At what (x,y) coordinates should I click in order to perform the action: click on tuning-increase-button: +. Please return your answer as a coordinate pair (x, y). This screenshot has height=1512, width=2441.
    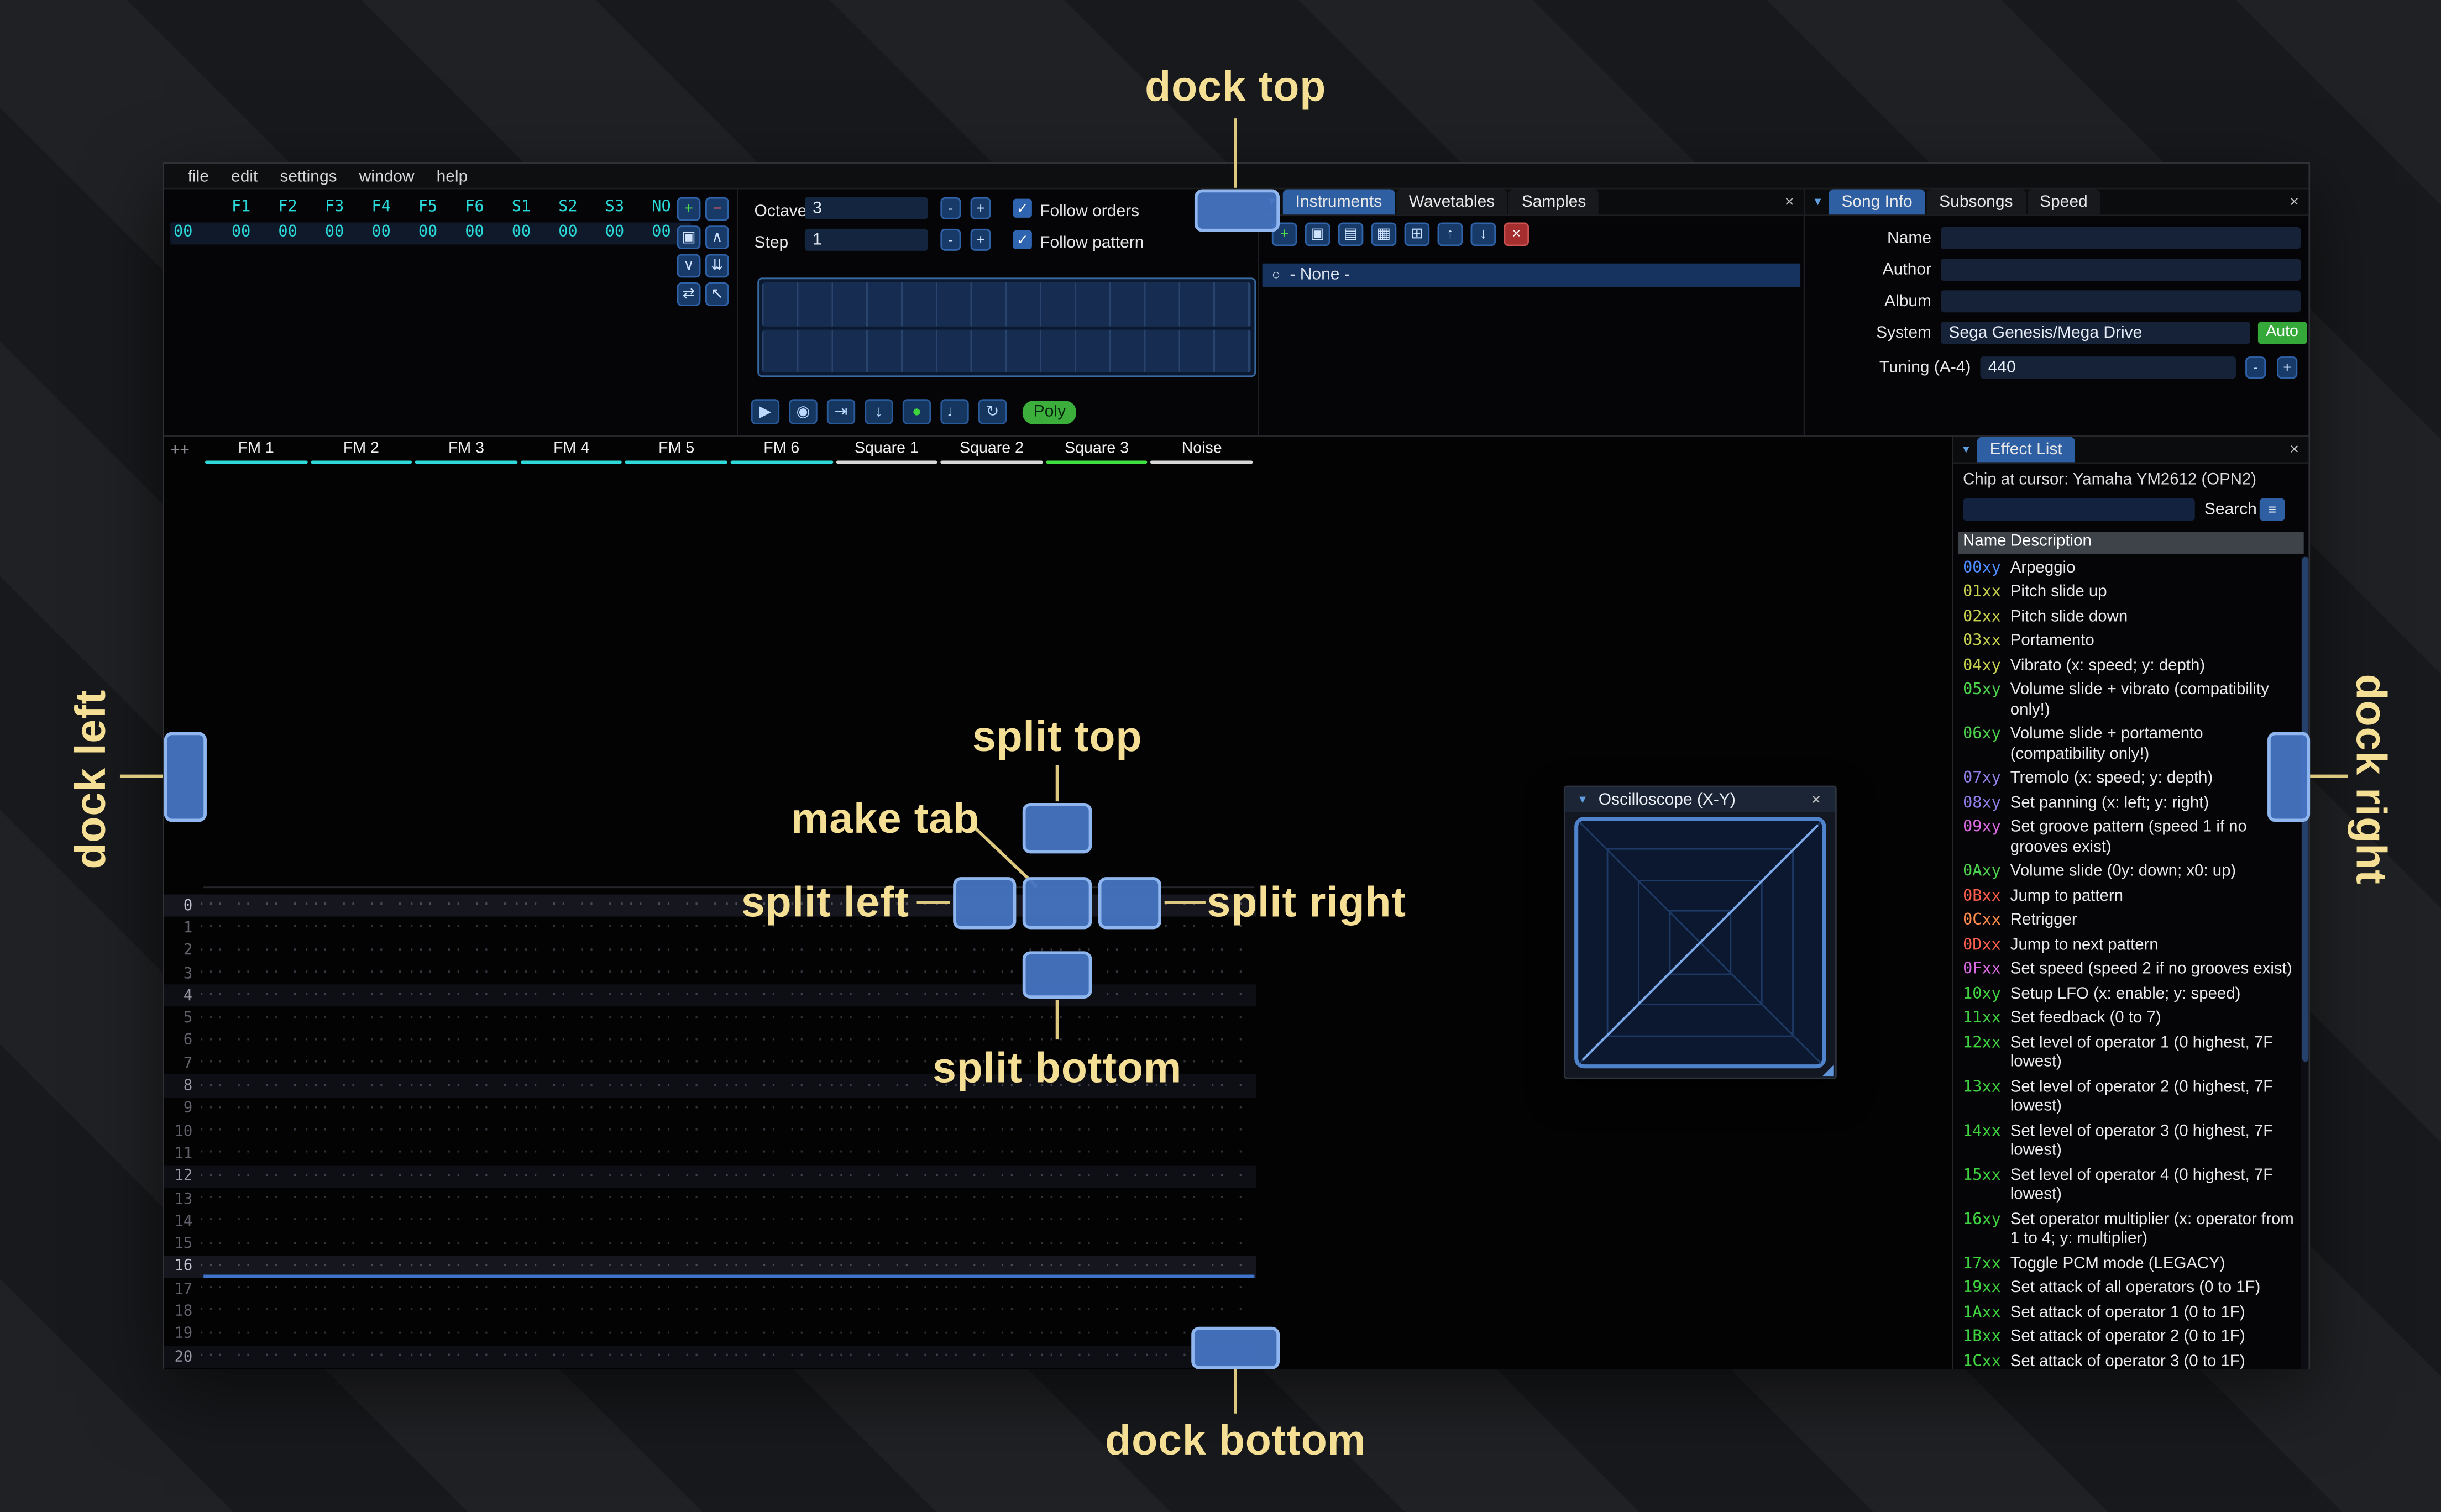
    Looking at the image, I should click on (2287, 368).